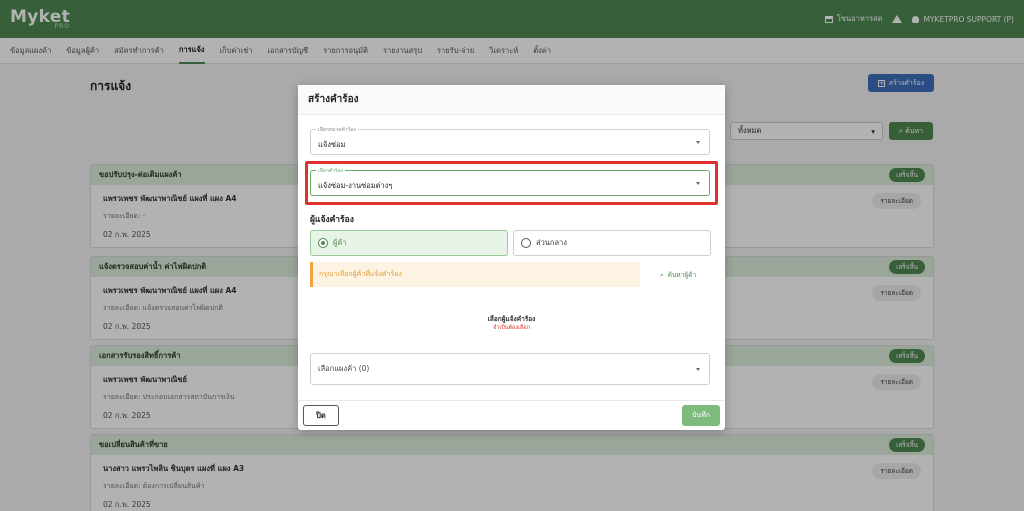 The image size is (1024, 511). What do you see at coordinates (344, 368) in the screenshot?
I see `stall-select-value: เลือกแผงค้า (0)` at bounding box center [344, 368].